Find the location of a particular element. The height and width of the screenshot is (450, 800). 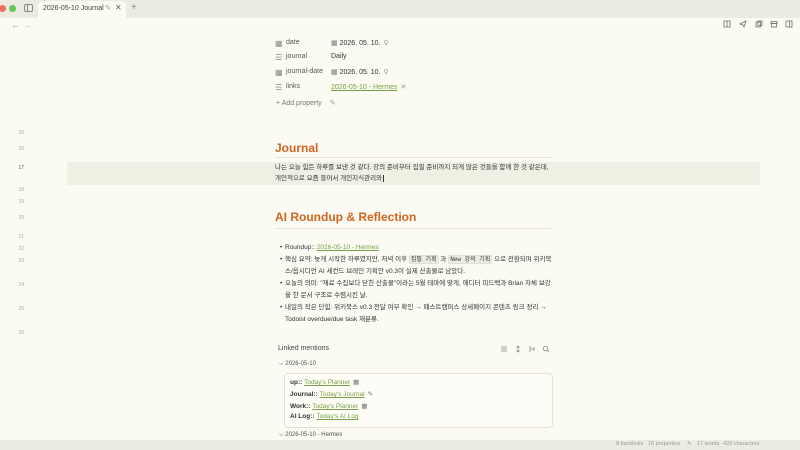

journal-heading: Journal is located at coordinates (296, 148).